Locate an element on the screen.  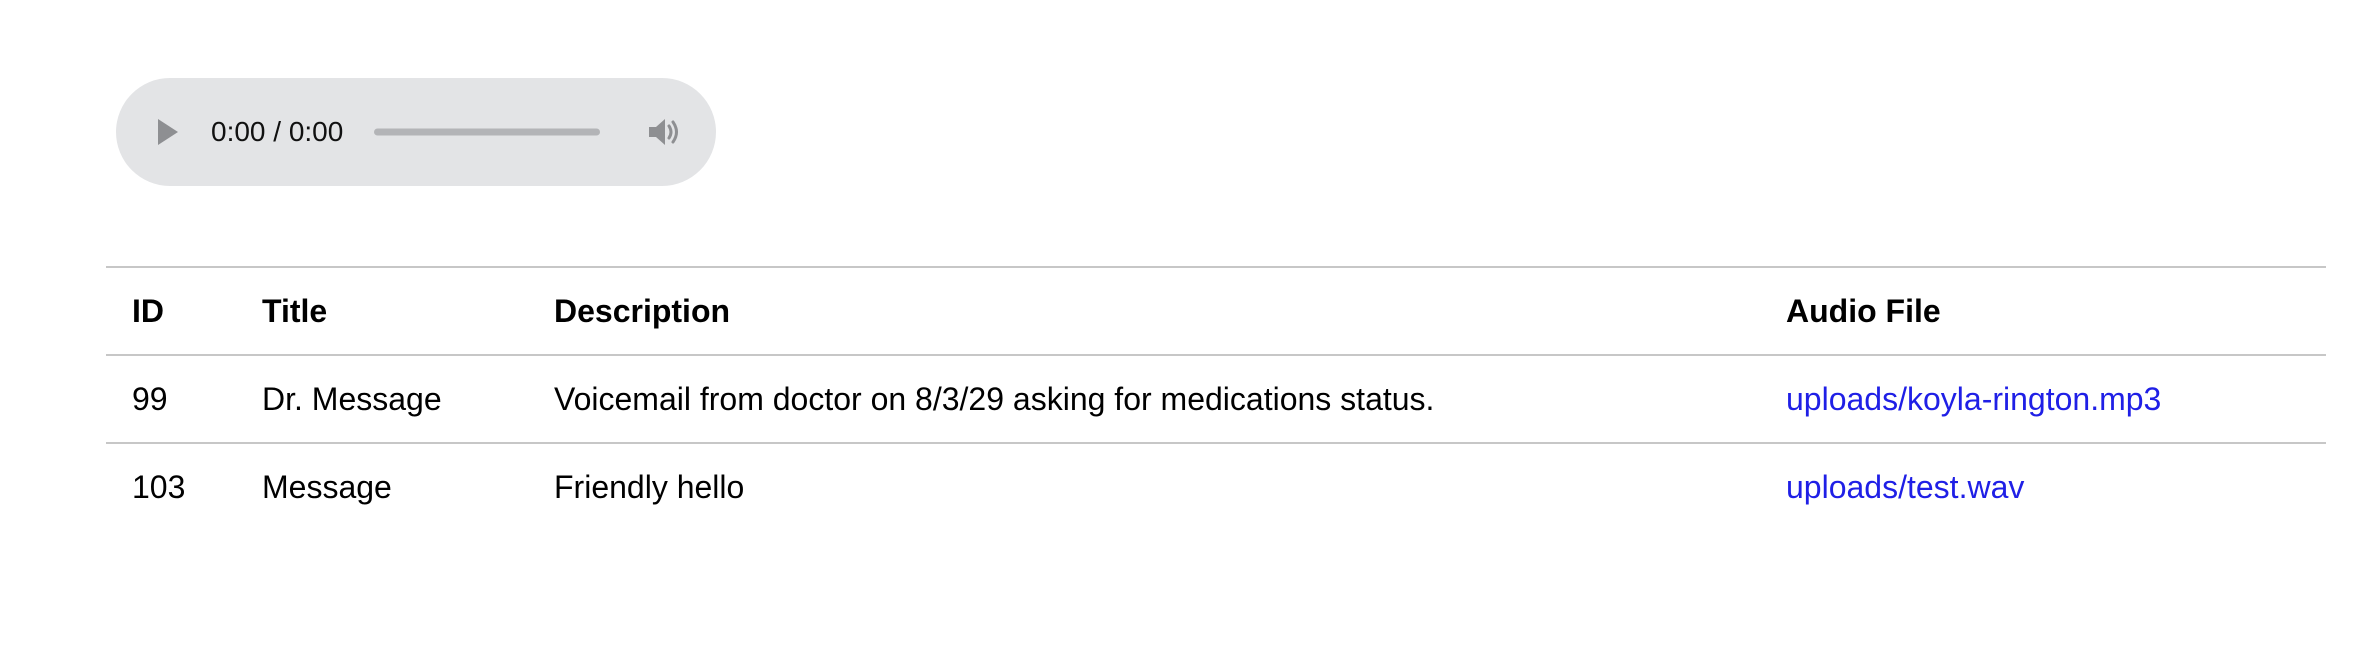
header-id: ID is located at coordinates (148, 310).